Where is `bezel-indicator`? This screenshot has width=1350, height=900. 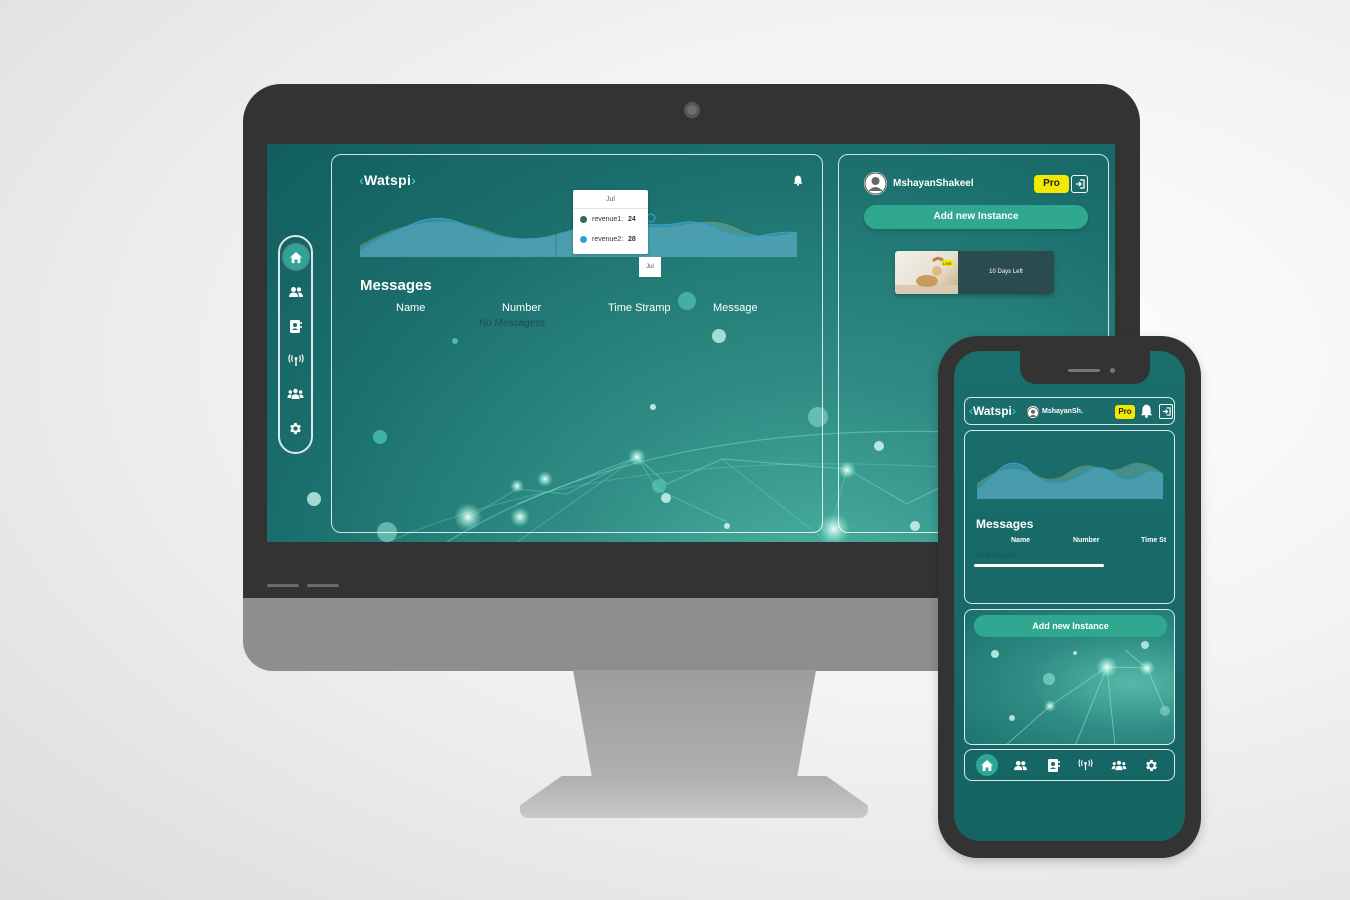
bezel-indicator is located at coordinates (303, 585).